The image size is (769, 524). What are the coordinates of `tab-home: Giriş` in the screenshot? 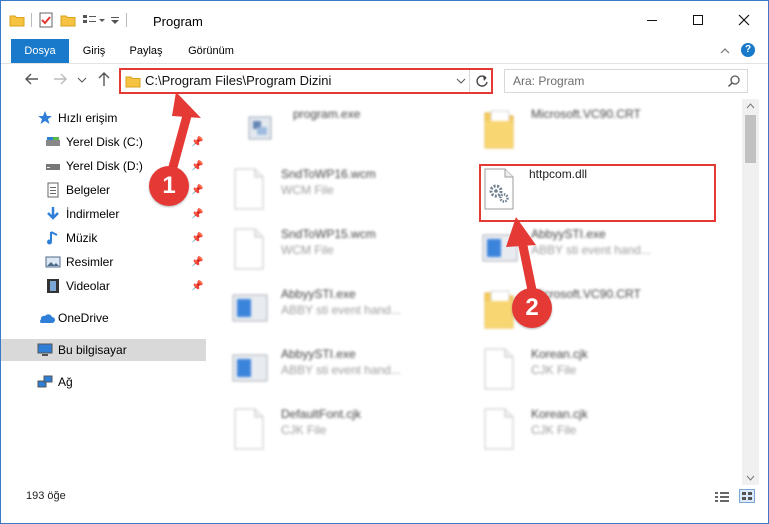 It's located at (94, 51).